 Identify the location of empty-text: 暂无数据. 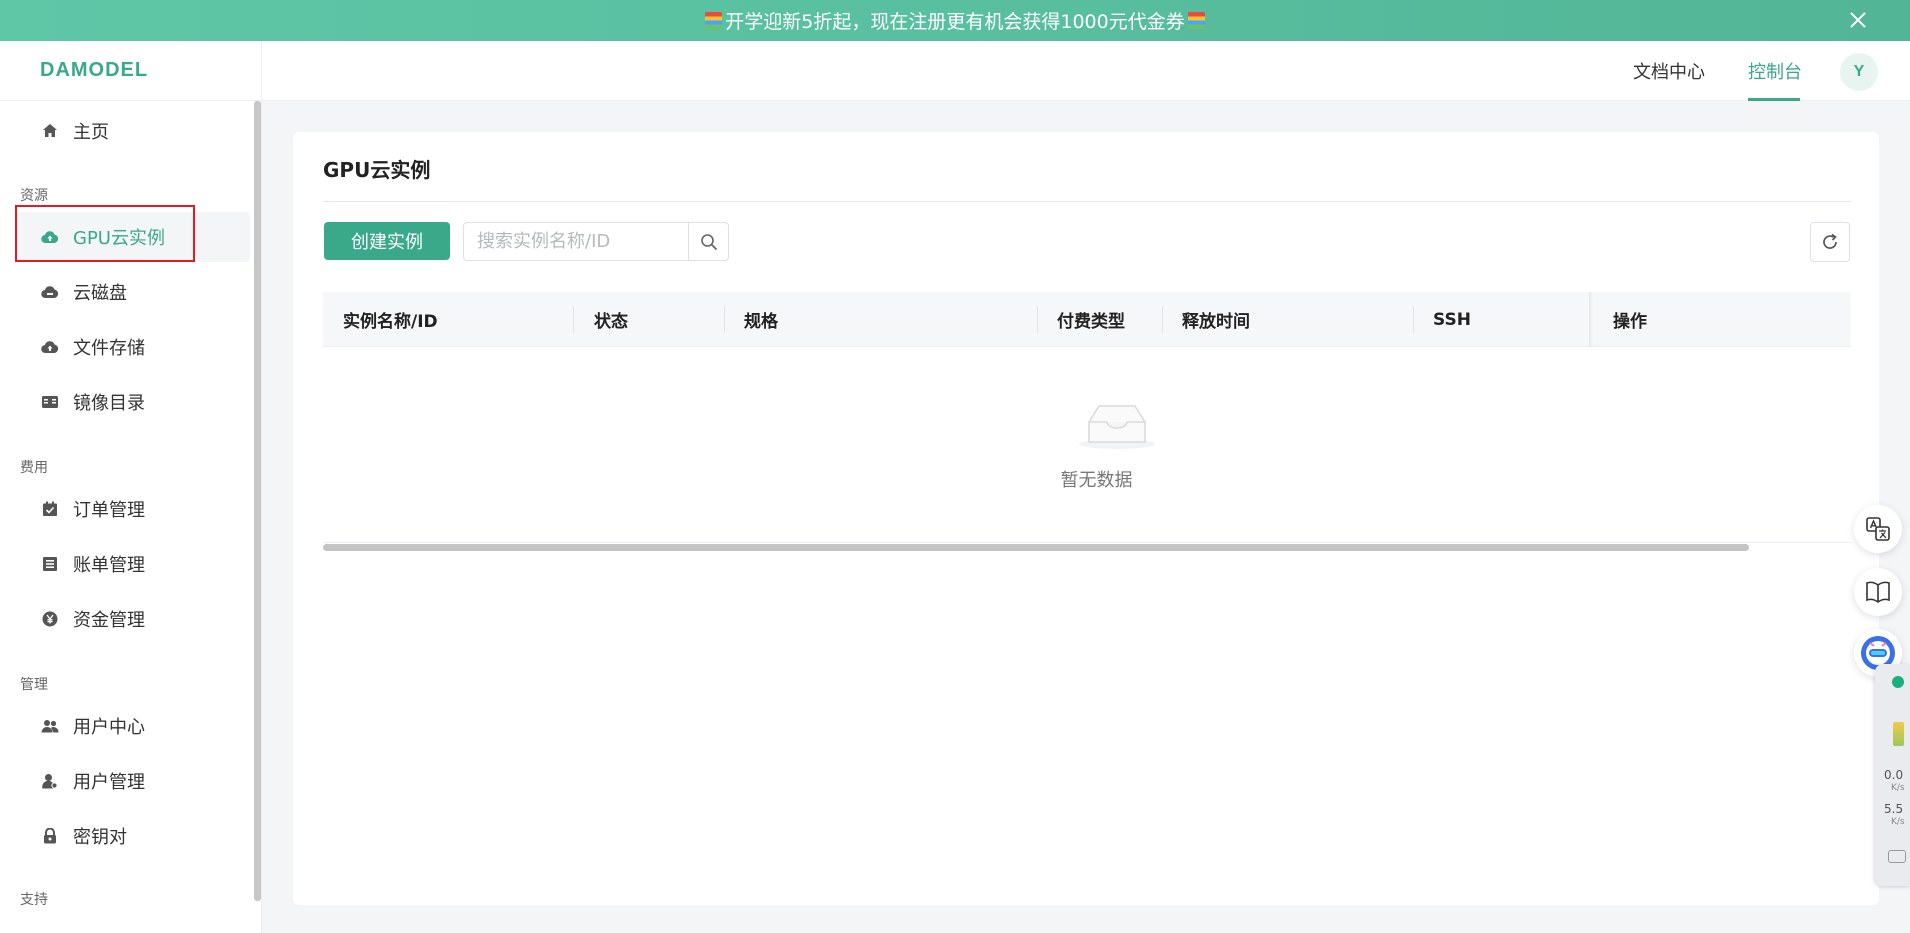
(1096, 480).